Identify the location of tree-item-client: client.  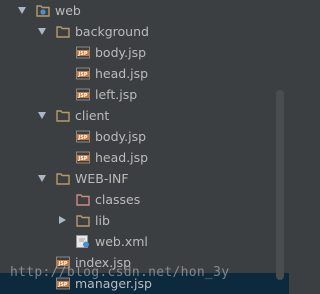
(144, 115).